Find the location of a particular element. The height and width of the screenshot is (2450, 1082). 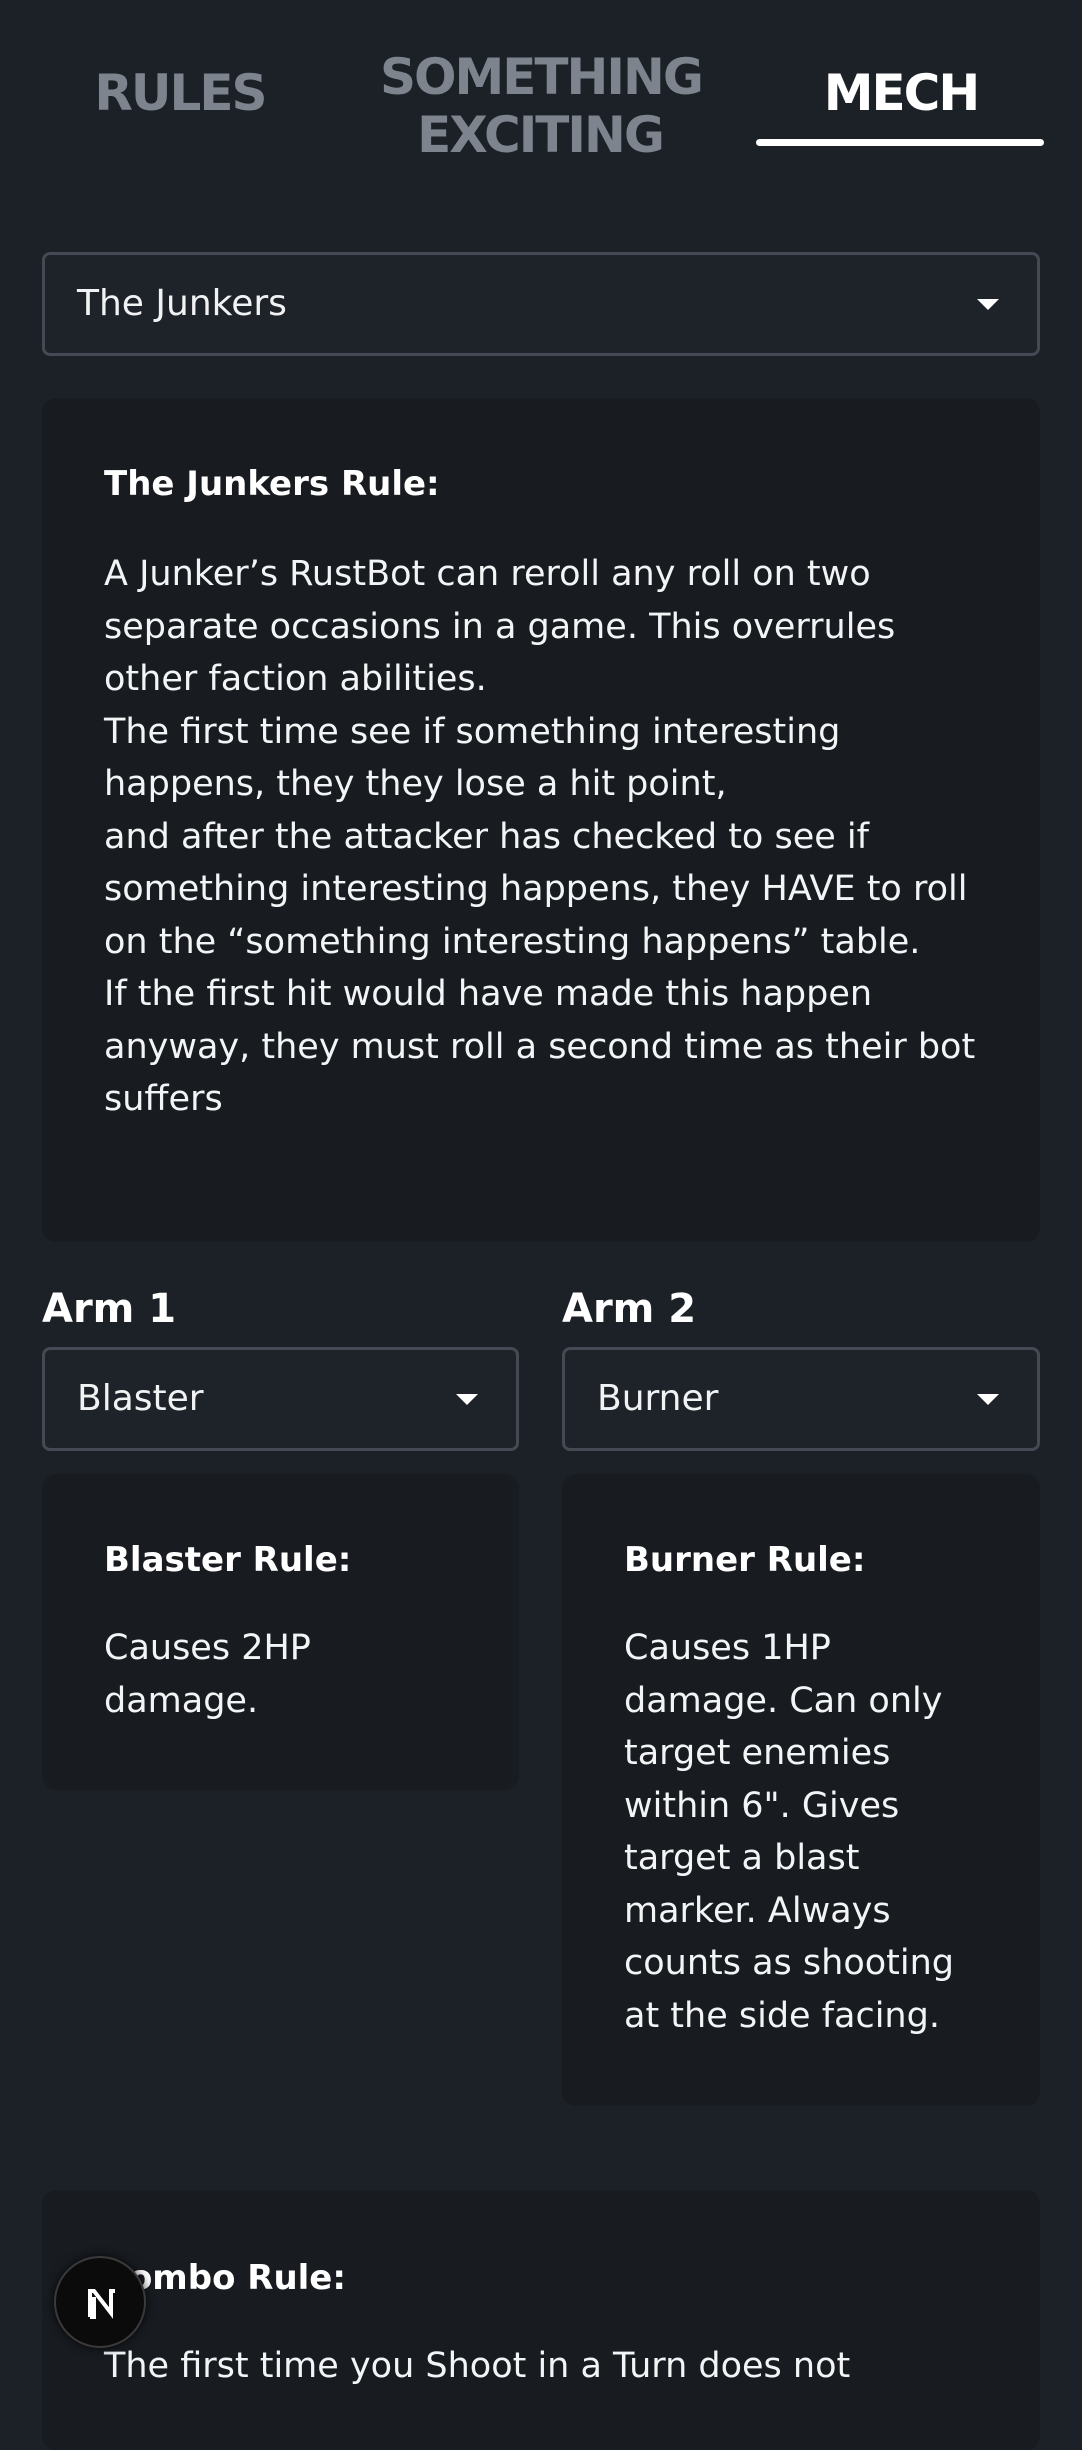

arm2-select-value: Burner is located at coordinates (658, 1398).